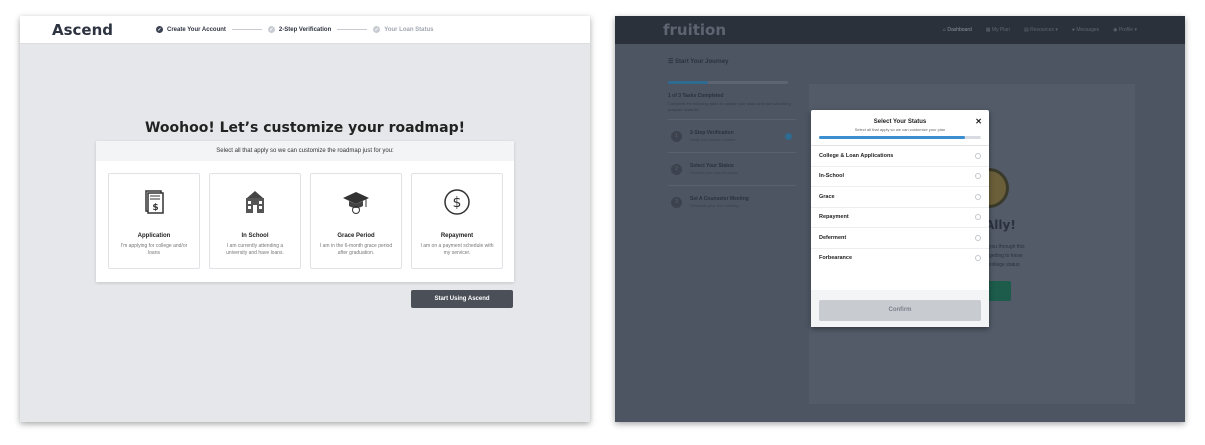  I want to click on modal-footer: Confirm, so click(900, 308).